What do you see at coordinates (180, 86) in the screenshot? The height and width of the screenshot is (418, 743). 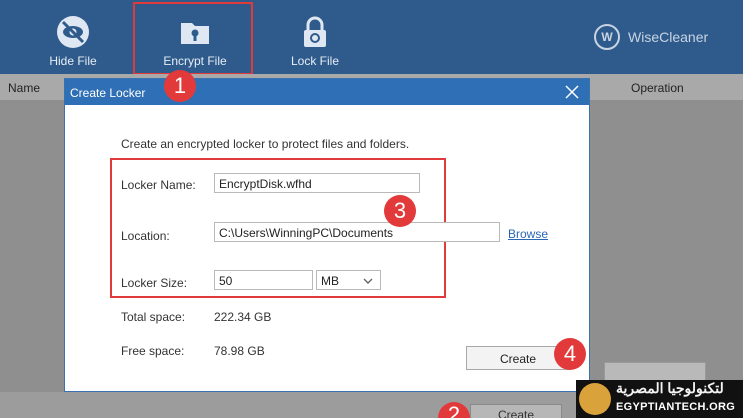 I see `step-marker-1: 1` at bounding box center [180, 86].